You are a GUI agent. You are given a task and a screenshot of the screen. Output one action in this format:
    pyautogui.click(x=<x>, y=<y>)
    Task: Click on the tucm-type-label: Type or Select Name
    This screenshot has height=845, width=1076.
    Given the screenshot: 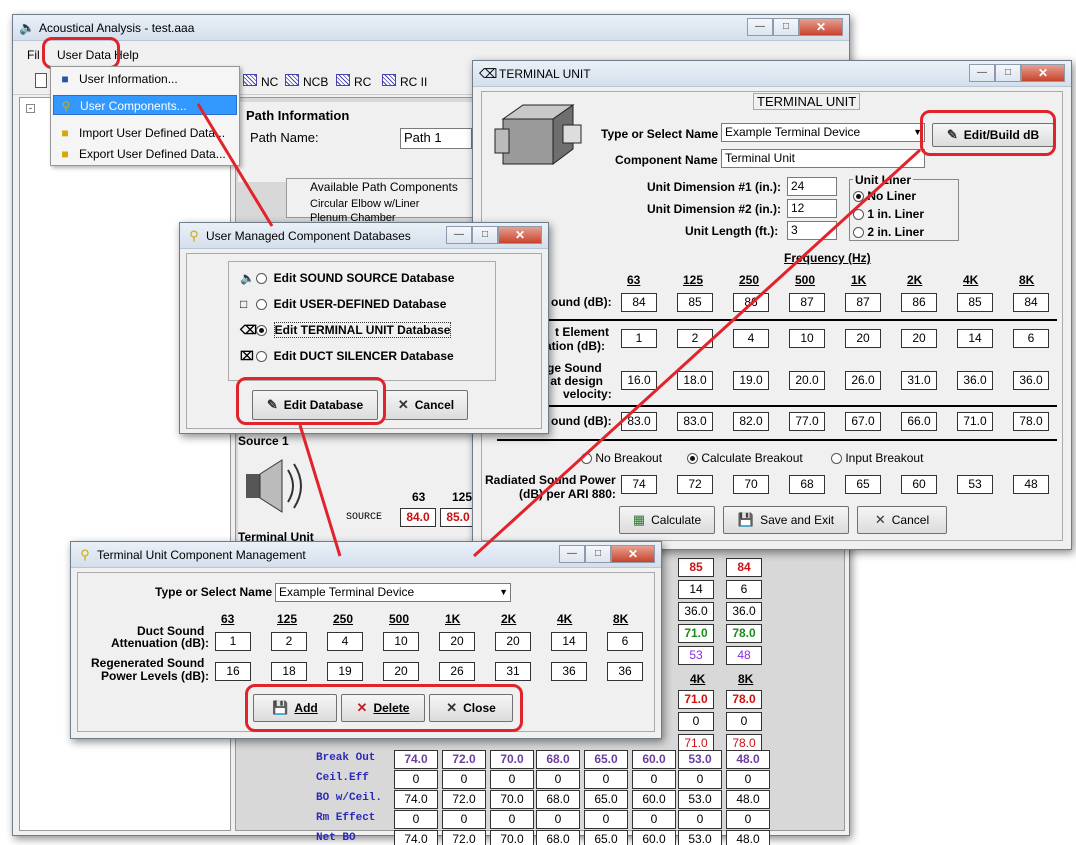 What is the action you would take?
    pyautogui.click(x=214, y=592)
    